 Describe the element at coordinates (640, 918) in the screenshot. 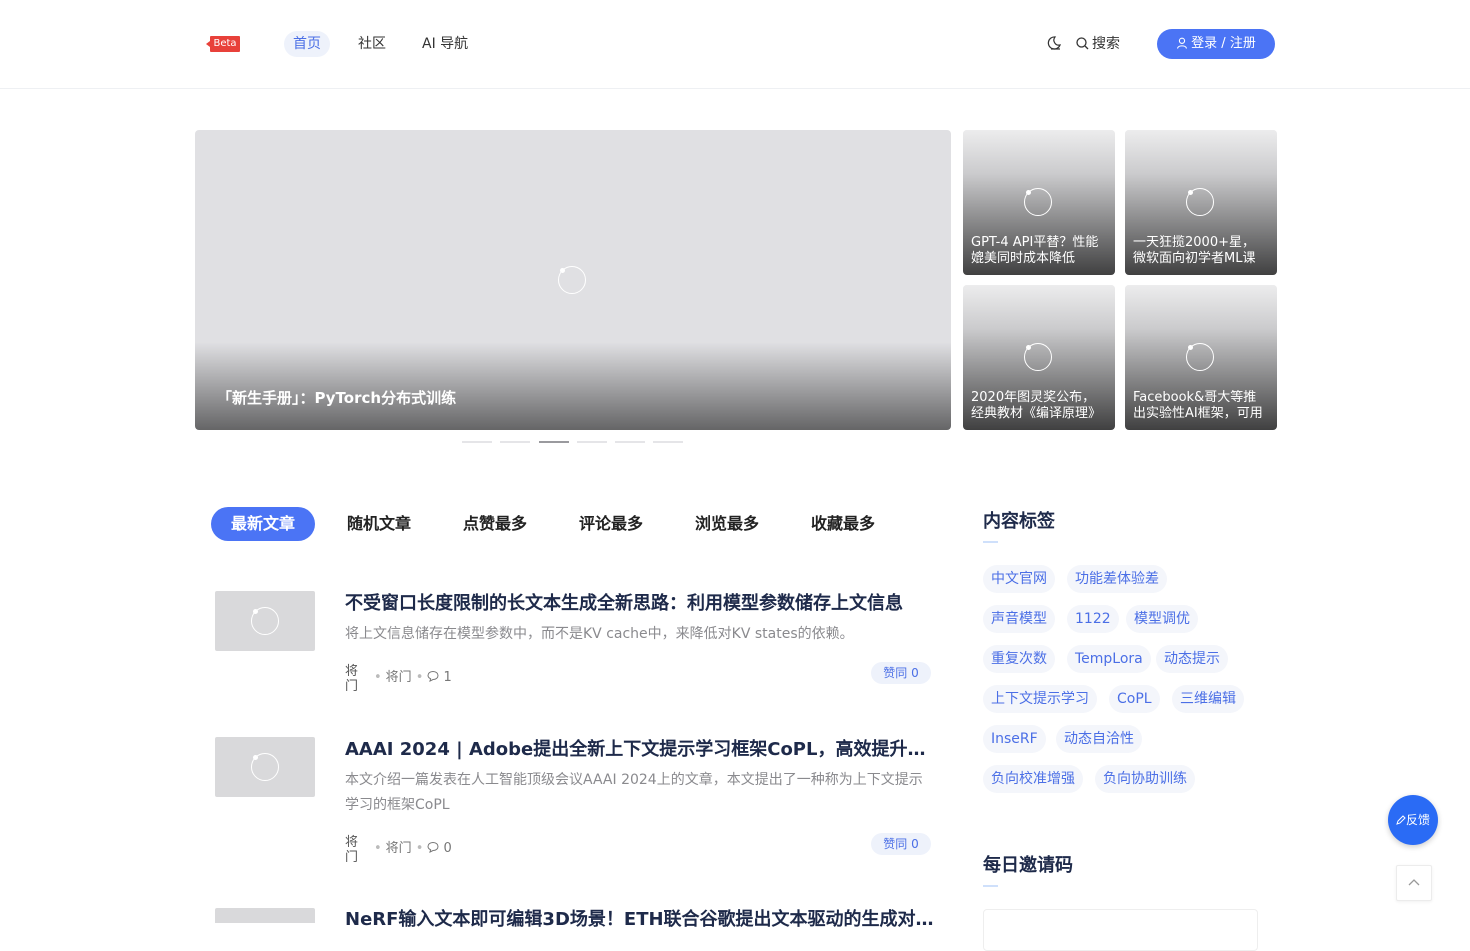

I see `article-title: NeRF输入文本即可编辑3D场景！ETH联合谷歌提出文本驱动的生成对抗网络` at that location.